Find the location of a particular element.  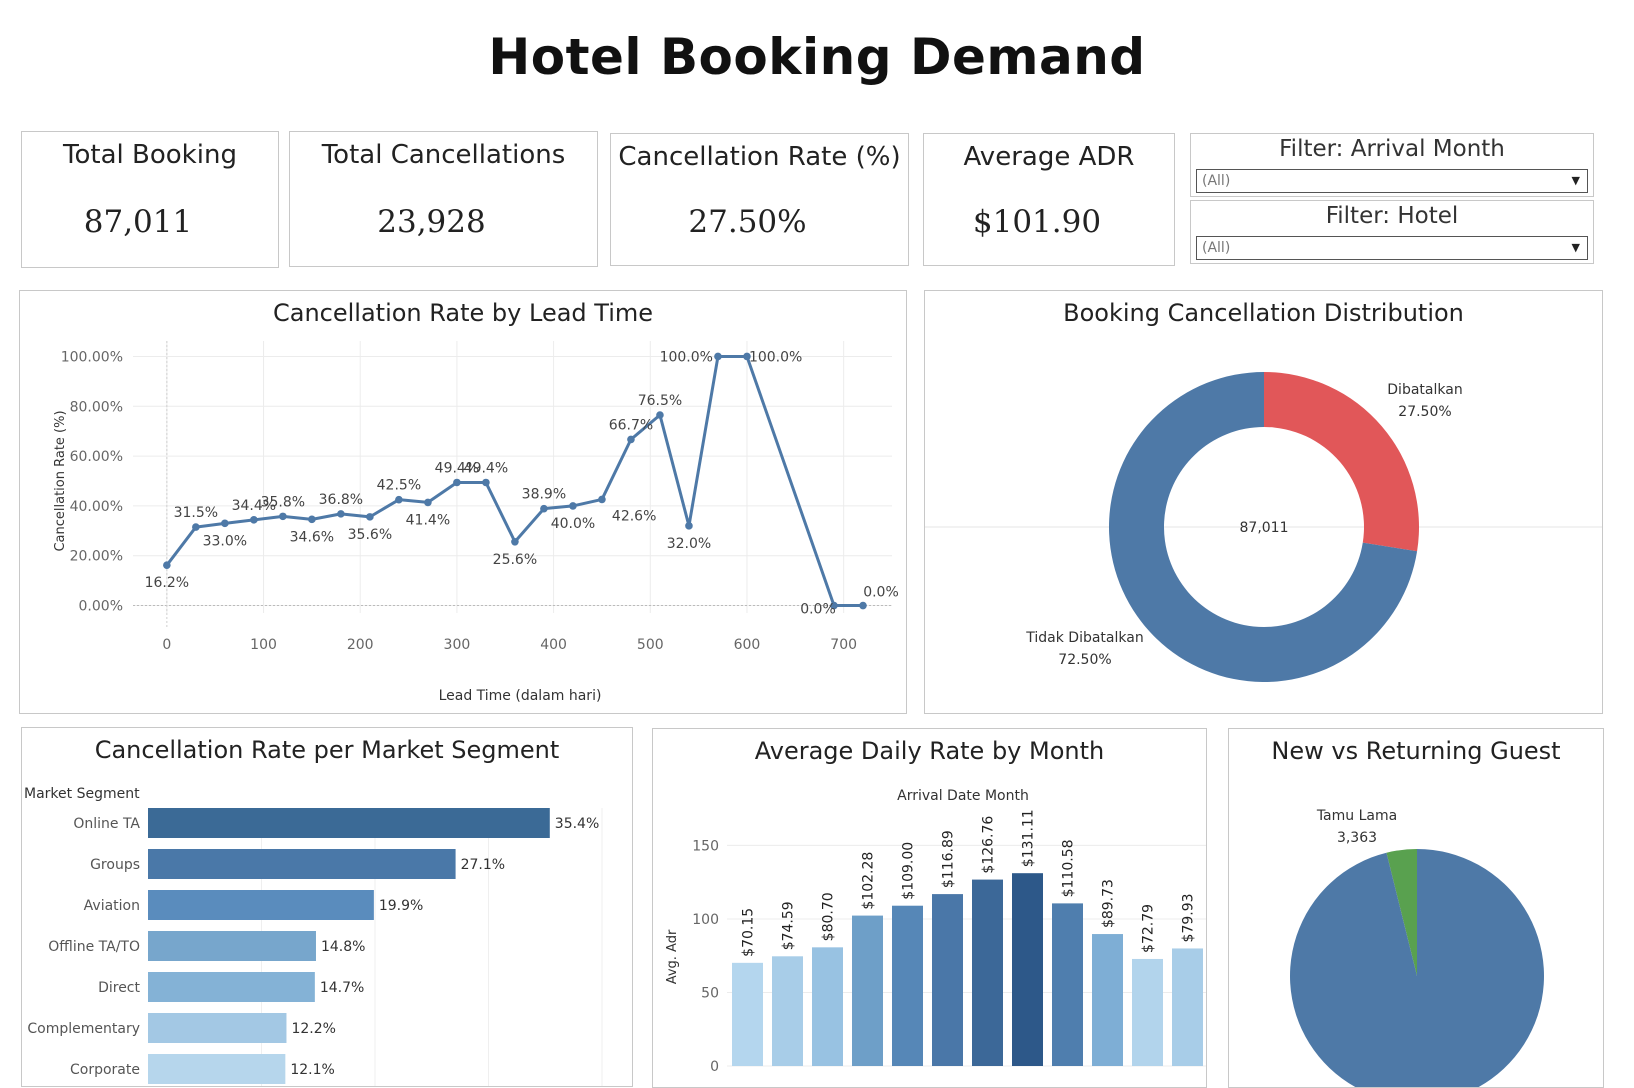

category-label: Offline TA/TO is located at coordinates (94, 947).